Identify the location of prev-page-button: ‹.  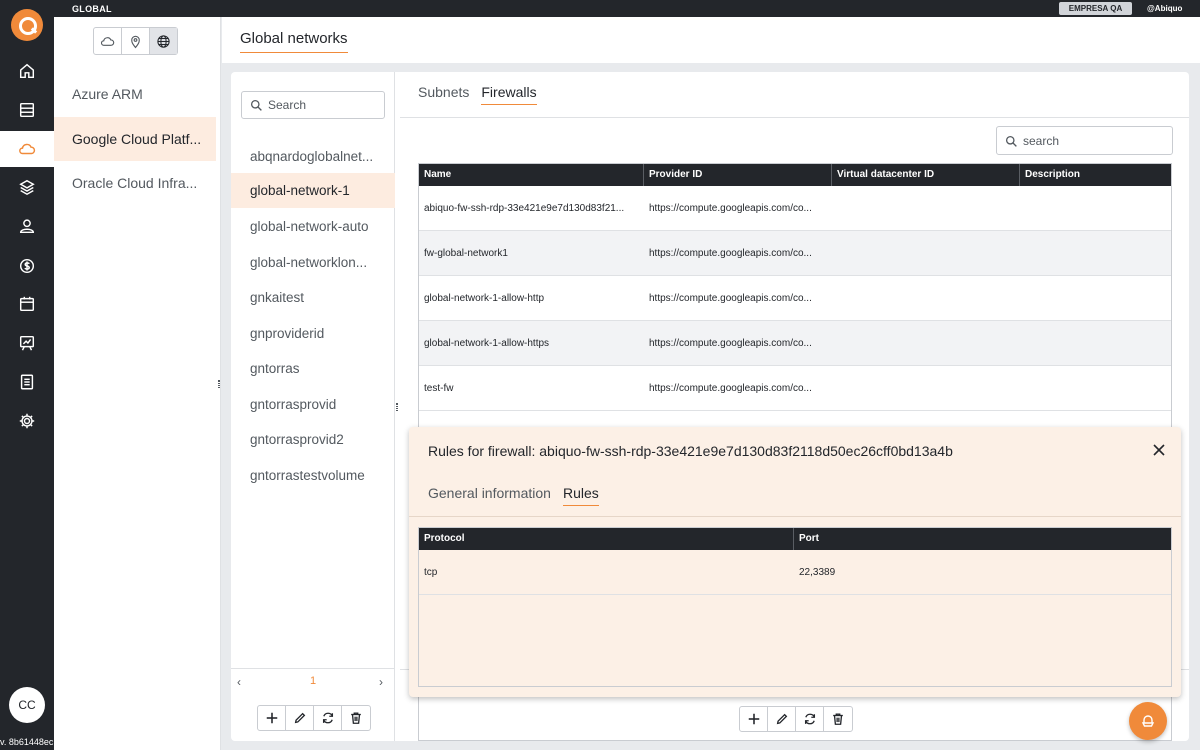
(239, 682).